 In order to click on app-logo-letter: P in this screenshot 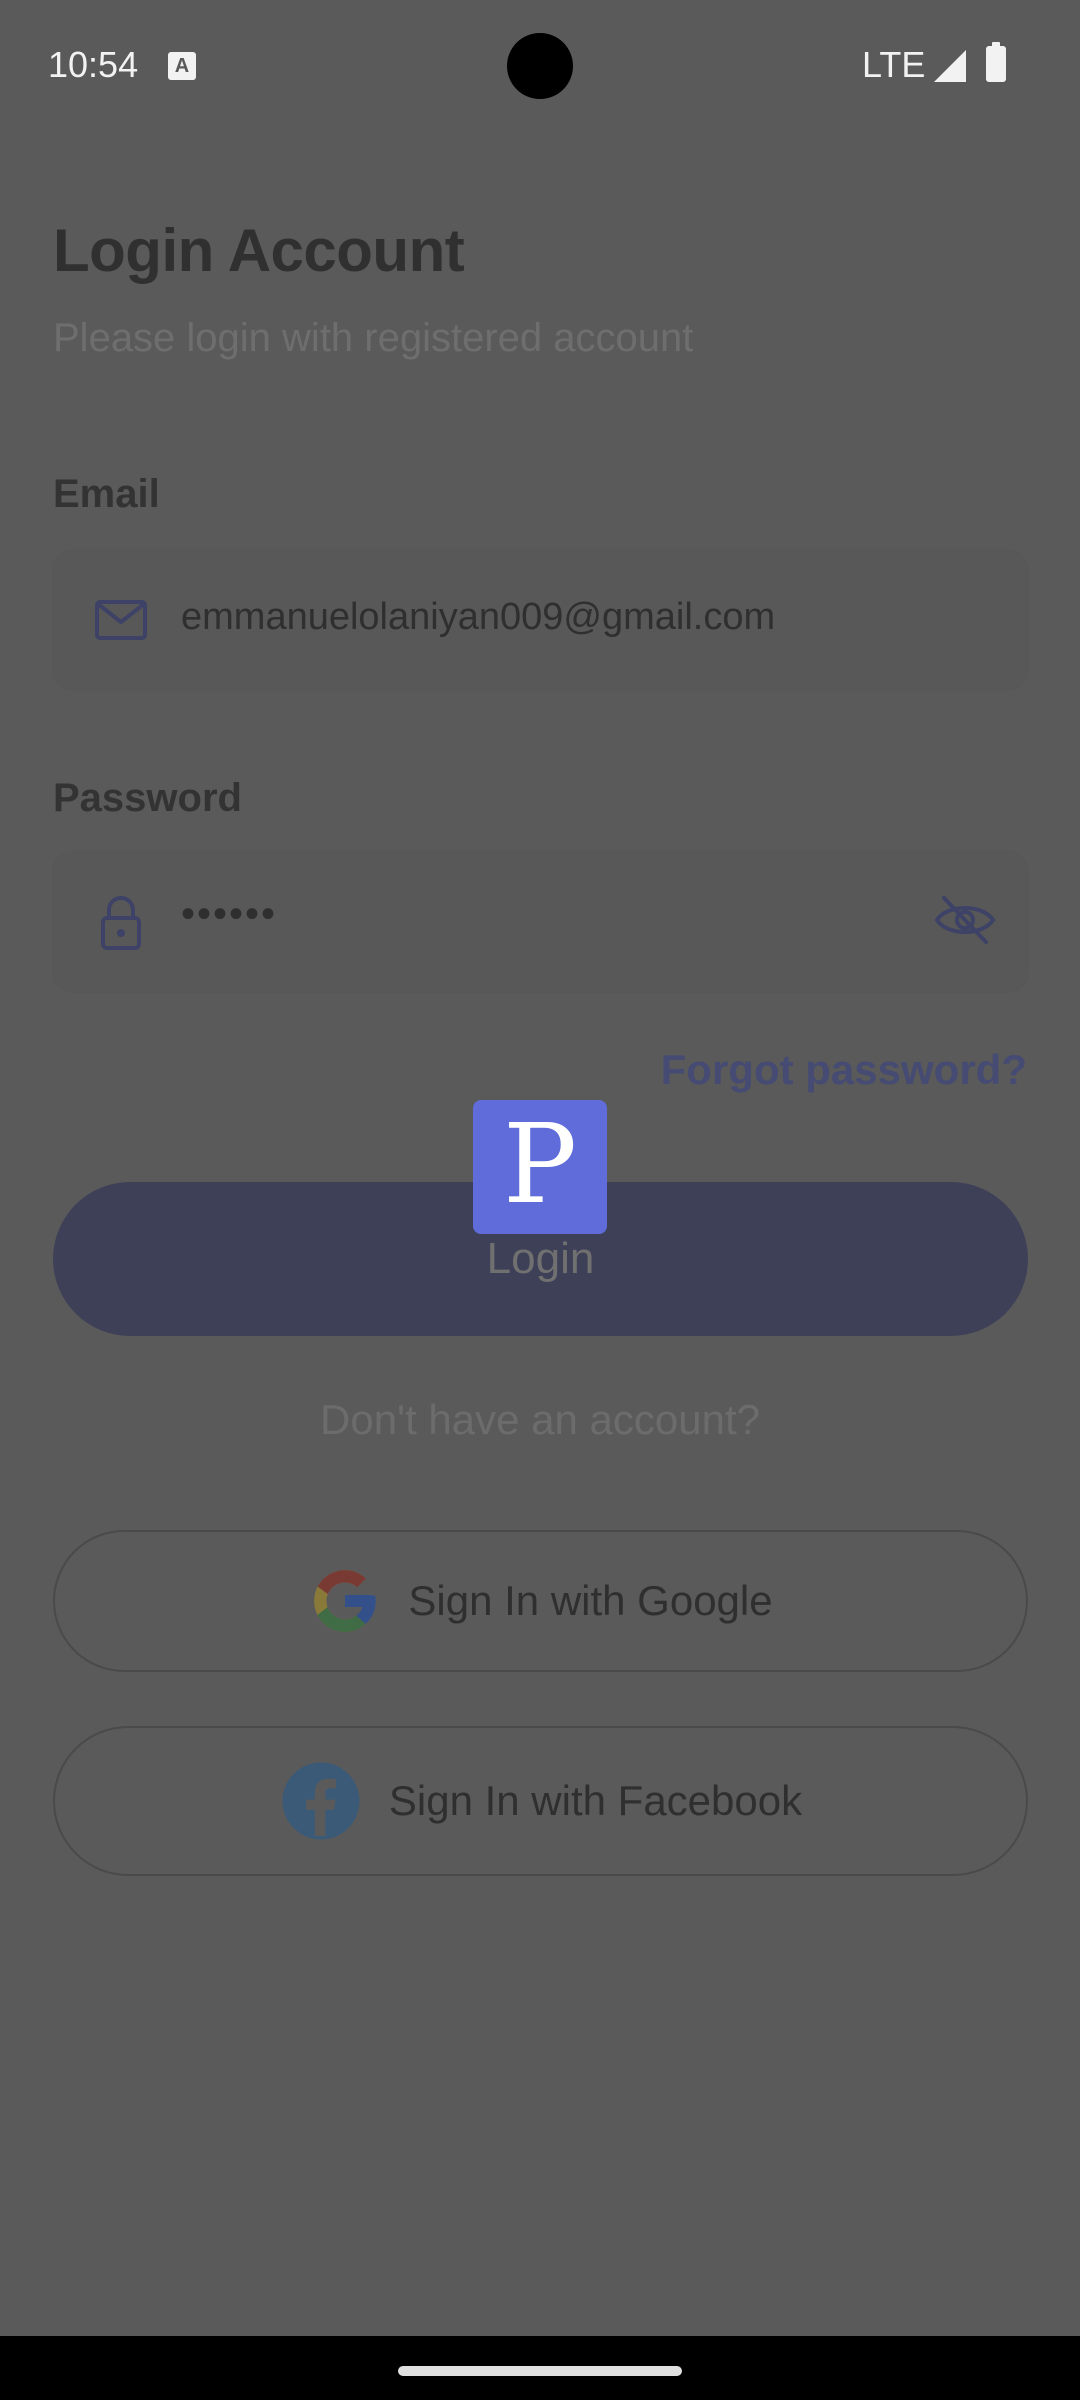, I will do `click(539, 1164)`.